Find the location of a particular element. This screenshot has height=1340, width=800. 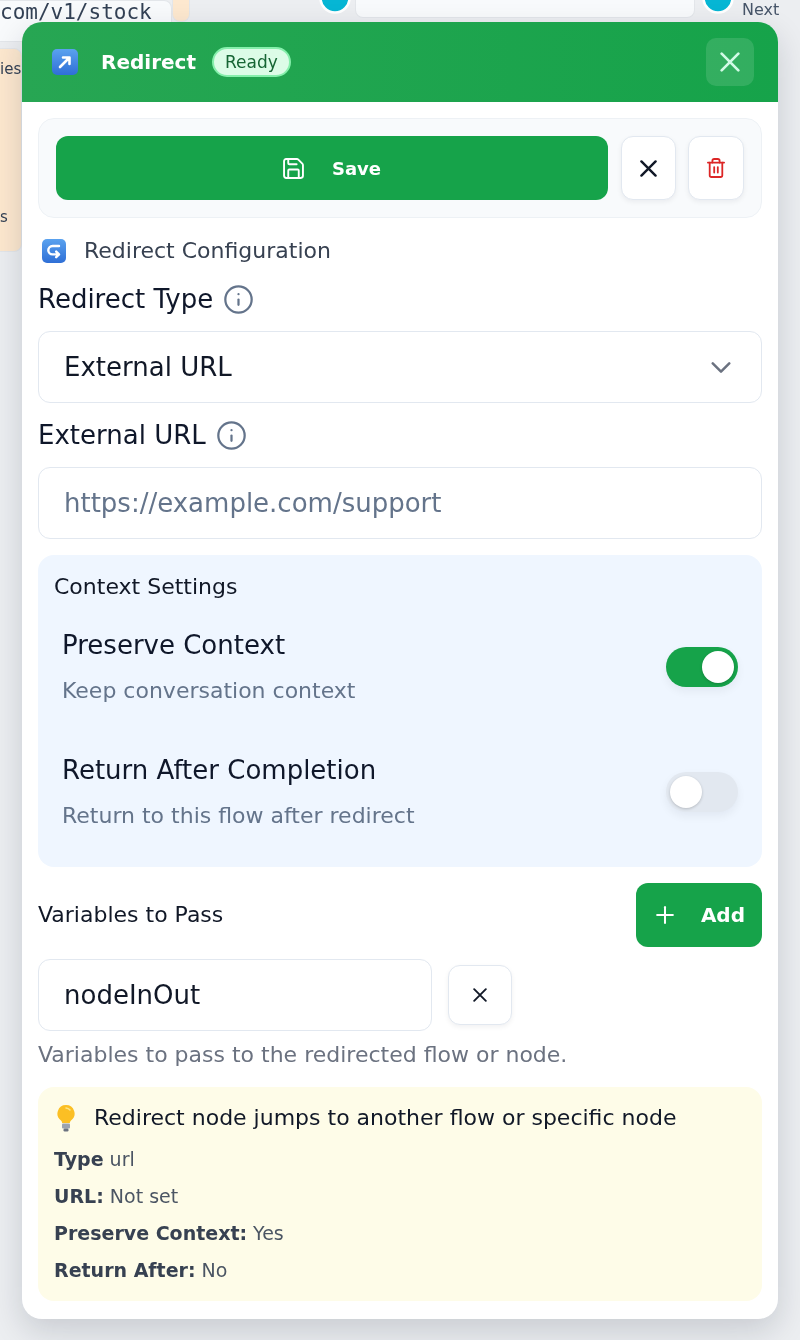

trash-icon is located at coordinates (716, 168).